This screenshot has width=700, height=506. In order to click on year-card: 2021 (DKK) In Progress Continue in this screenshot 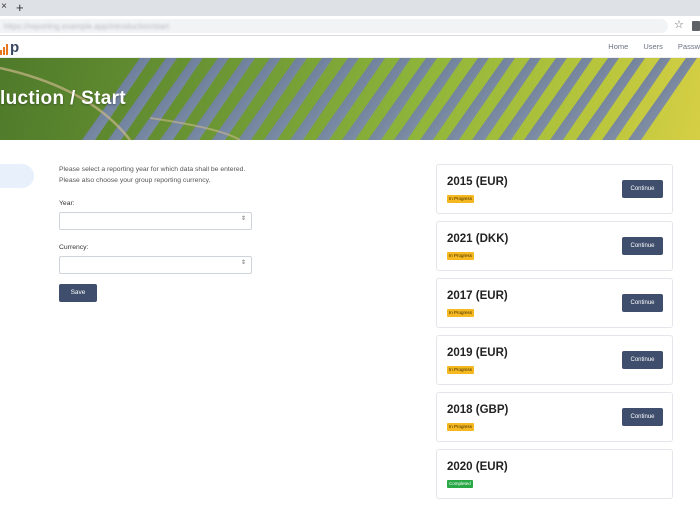, I will do `click(554, 246)`.